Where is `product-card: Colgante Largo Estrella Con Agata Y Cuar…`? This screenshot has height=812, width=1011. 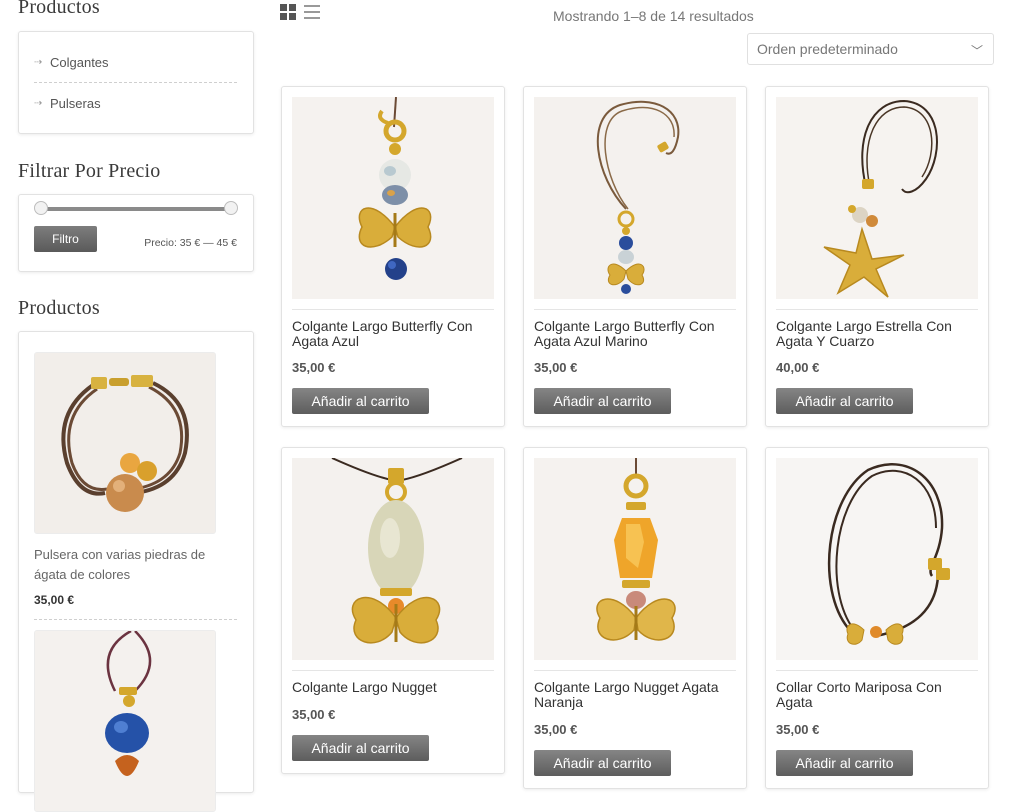
product-card: Colgante Largo Estrella Con Agata Y Cuar… is located at coordinates (877, 256).